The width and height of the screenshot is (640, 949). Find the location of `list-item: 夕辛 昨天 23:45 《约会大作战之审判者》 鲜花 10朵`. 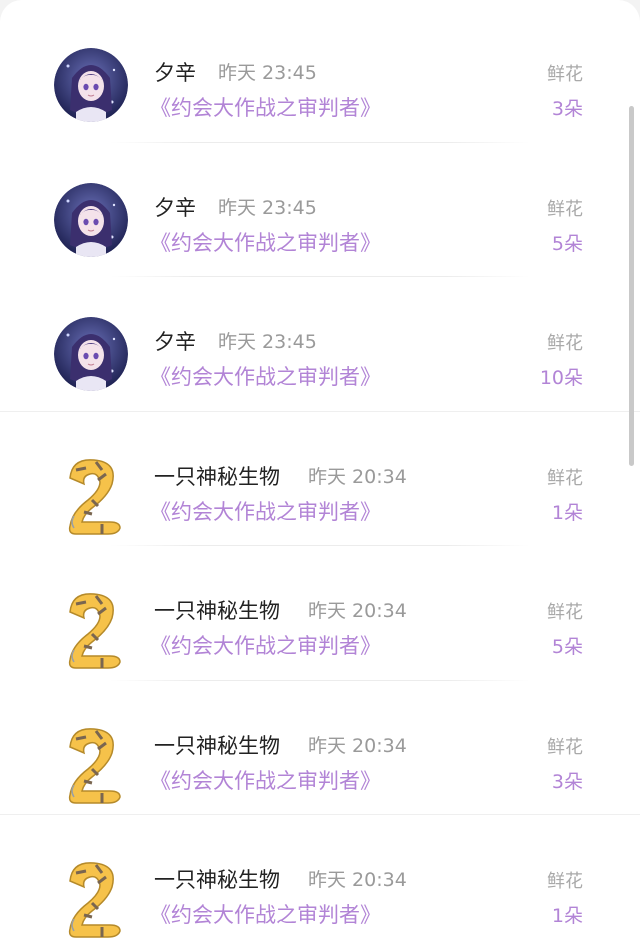

list-item: 夕辛 昨天 23:45 《约会大作战之审判者》 鲜花 10朵 is located at coordinates (320, 344).